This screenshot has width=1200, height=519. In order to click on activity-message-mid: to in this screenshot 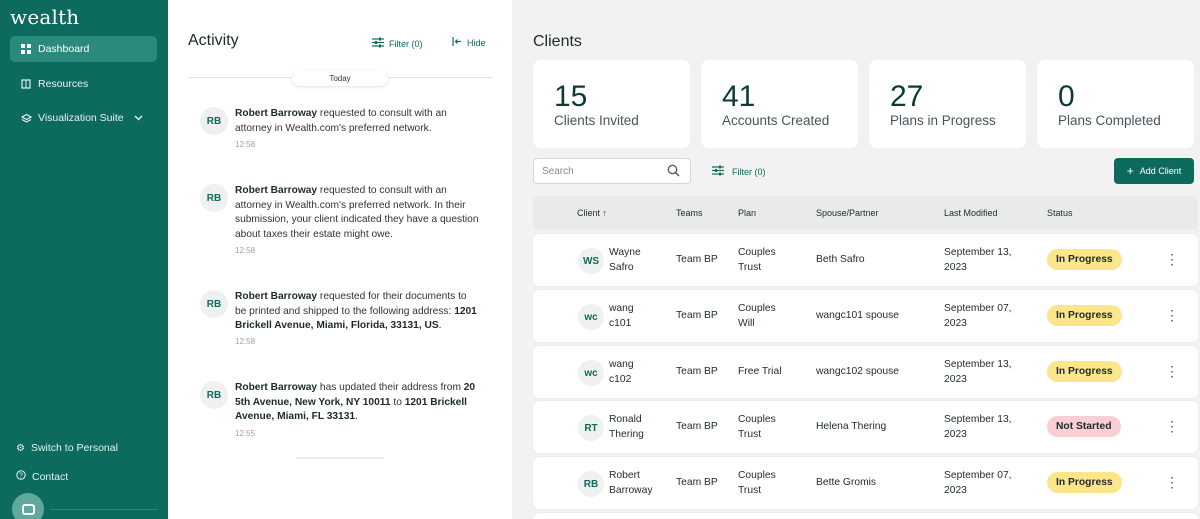, I will do `click(397, 402)`.